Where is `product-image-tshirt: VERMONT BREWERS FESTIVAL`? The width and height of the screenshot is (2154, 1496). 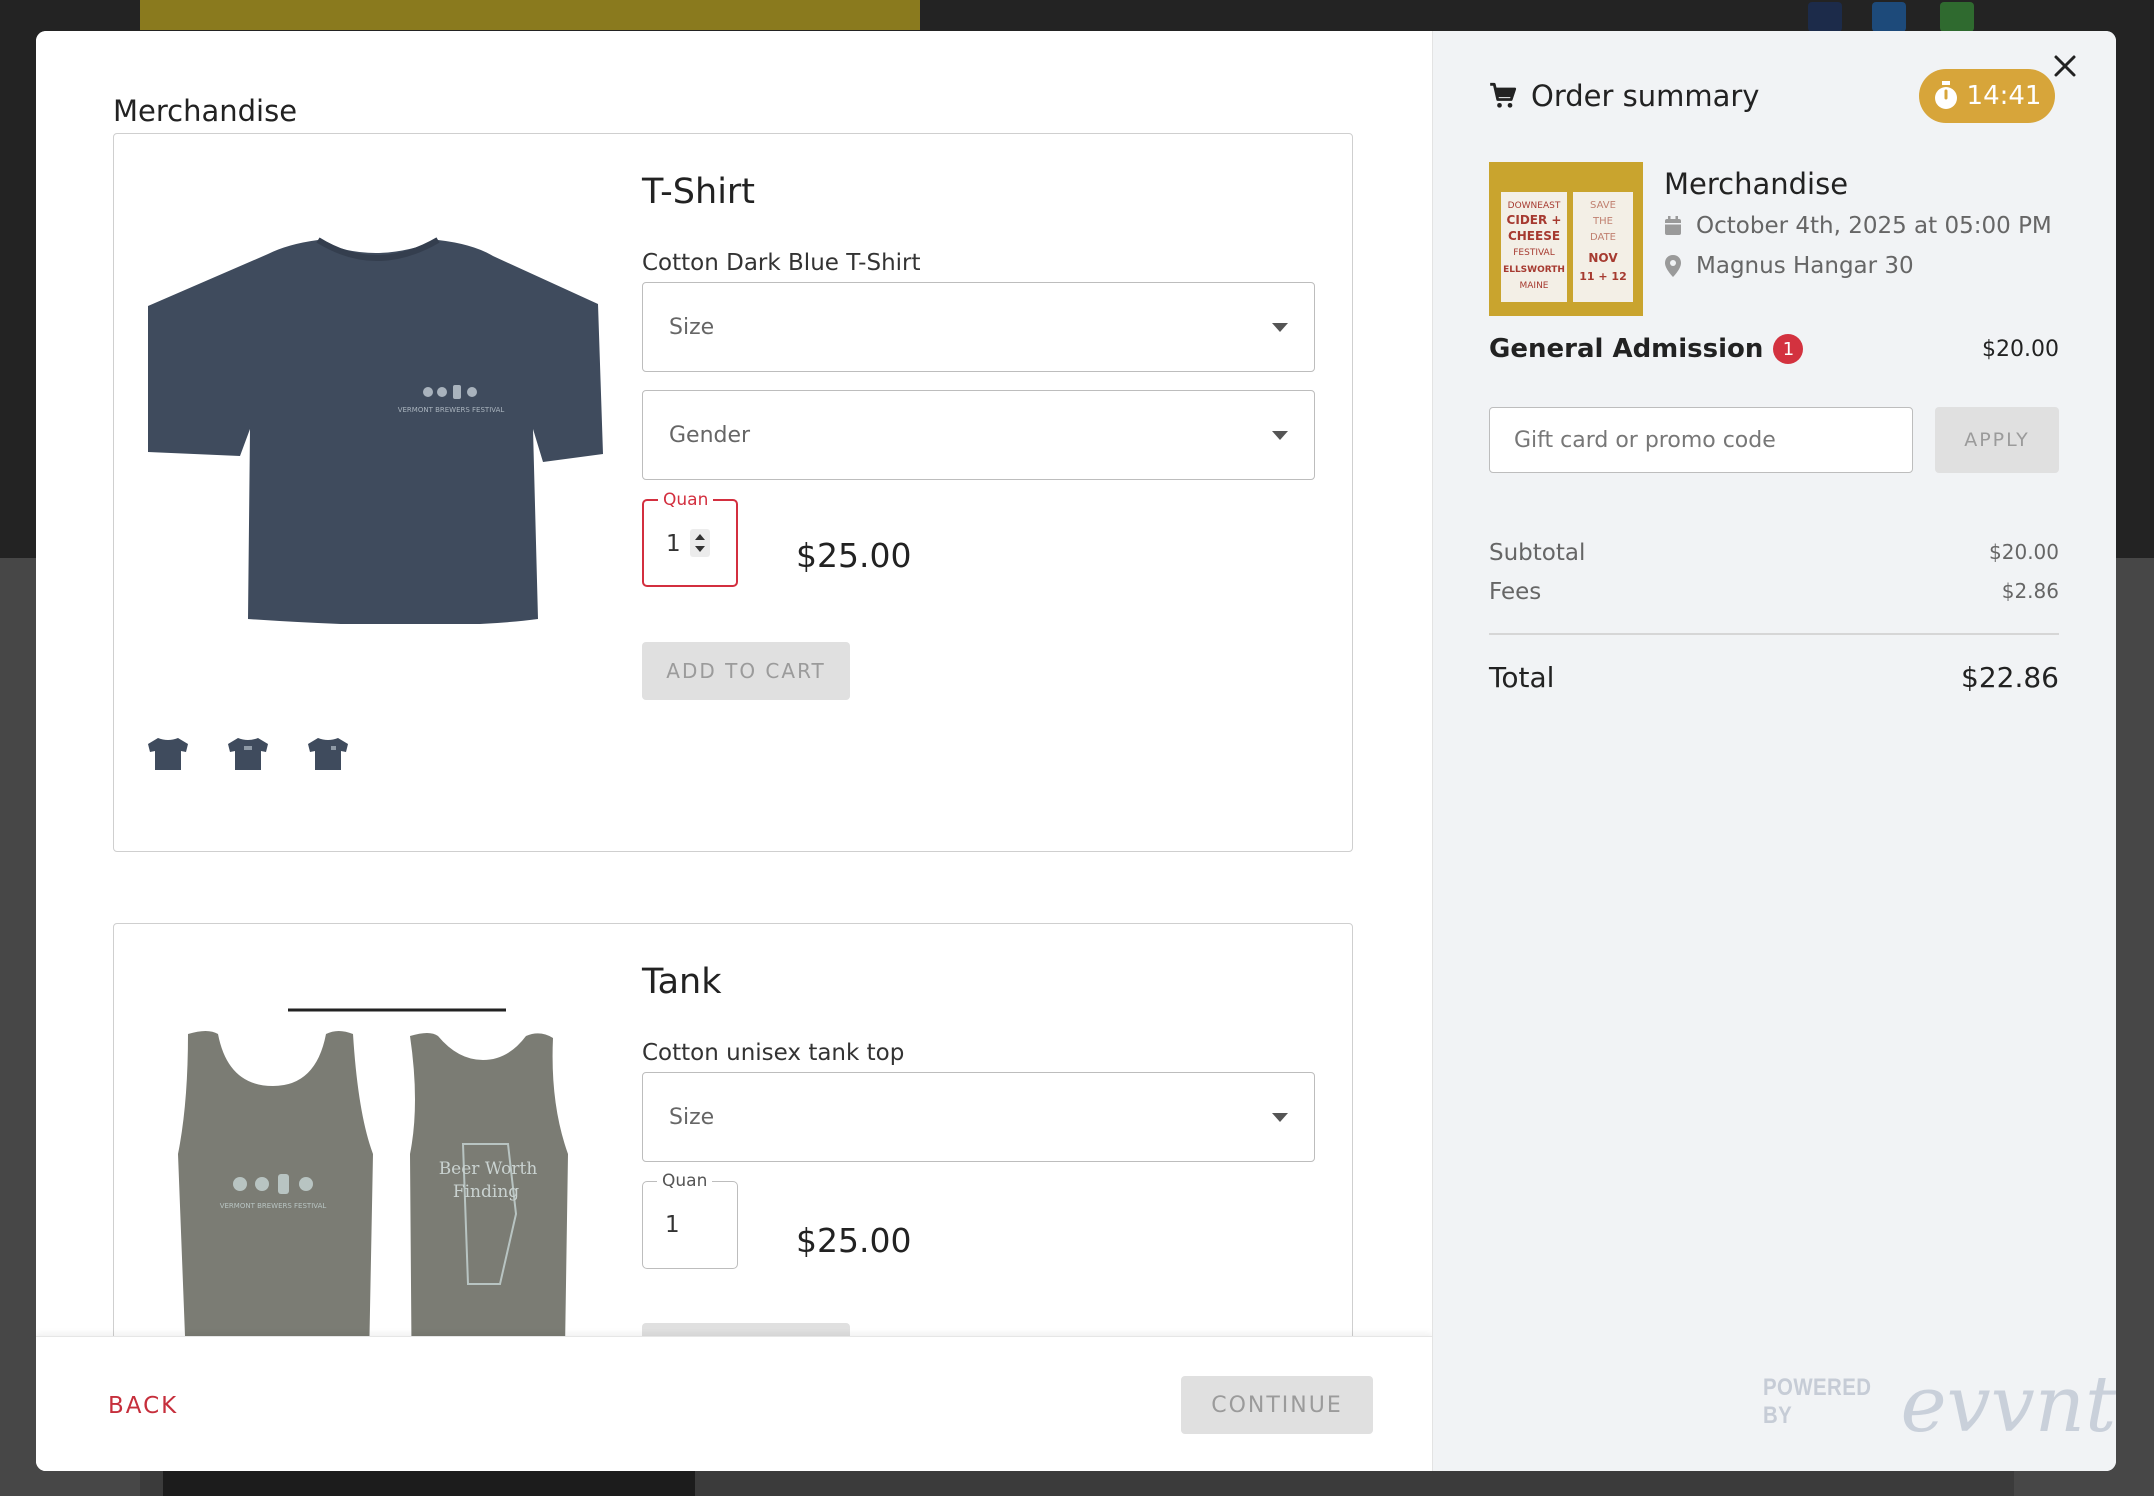 product-image-tshirt: VERMONT BREWERS FESTIVAL is located at coordinates (378, 410).